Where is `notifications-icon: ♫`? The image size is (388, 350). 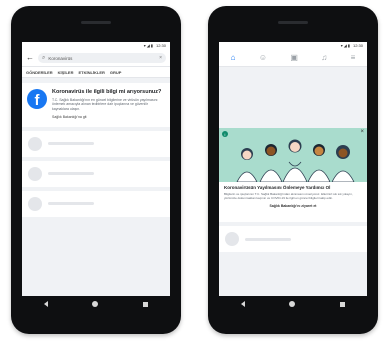
notifications-icon: ♫ is located at coordinates (324, 58).